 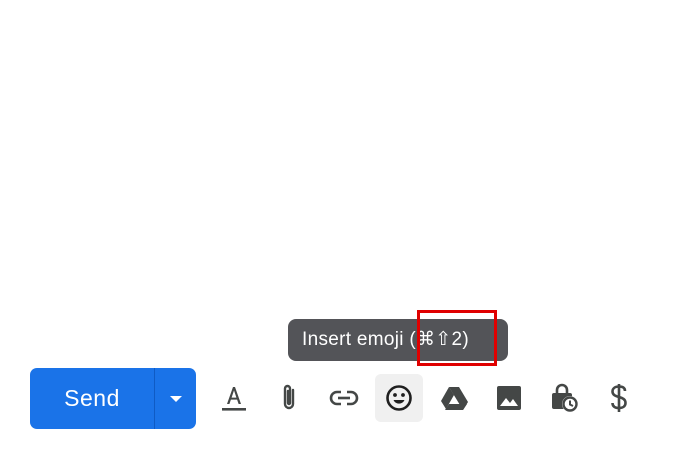 I want to click on google-drive-button, so click(x=454, y=398).